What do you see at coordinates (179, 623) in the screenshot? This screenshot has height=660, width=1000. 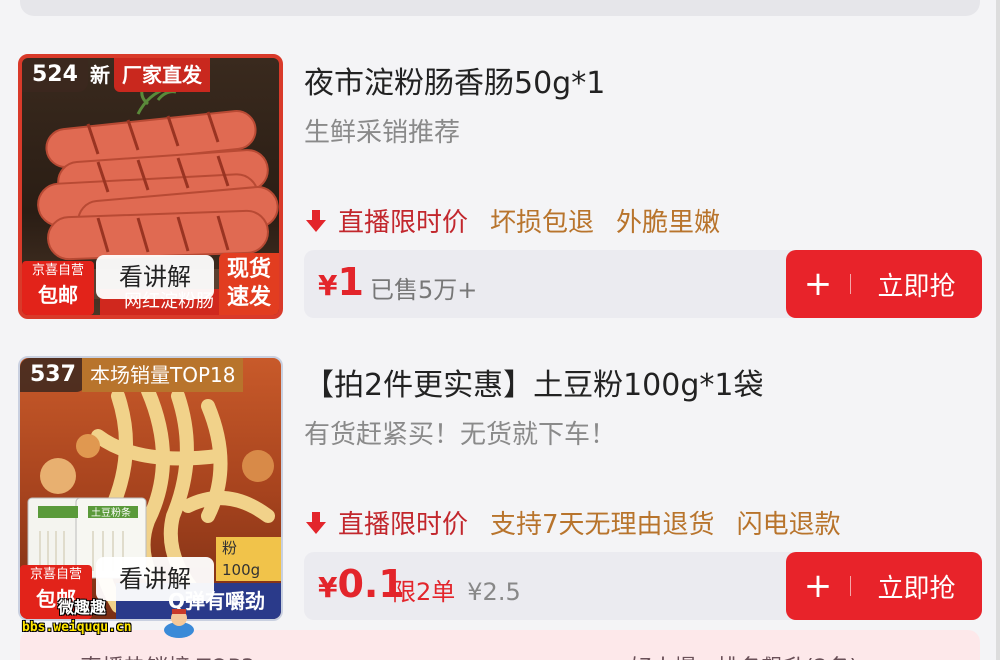 I see `mascot-icon` at bounding box center [179, 623].